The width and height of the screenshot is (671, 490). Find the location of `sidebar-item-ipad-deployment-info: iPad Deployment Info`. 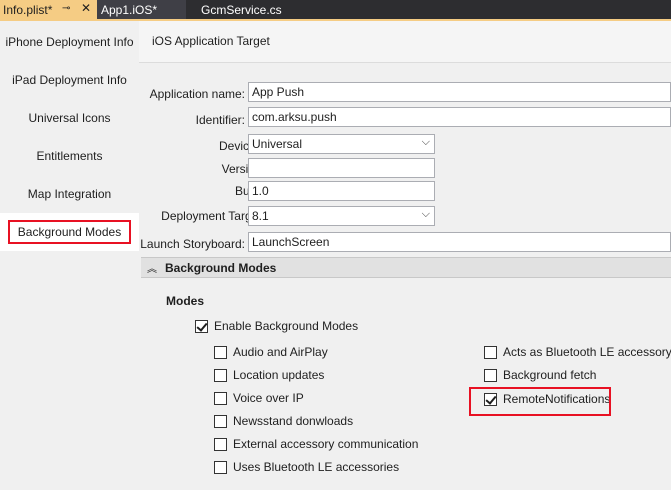

sidebar-item-ipad-deployment-info: iPad Deployment Info is located at coordinates (69, 80).